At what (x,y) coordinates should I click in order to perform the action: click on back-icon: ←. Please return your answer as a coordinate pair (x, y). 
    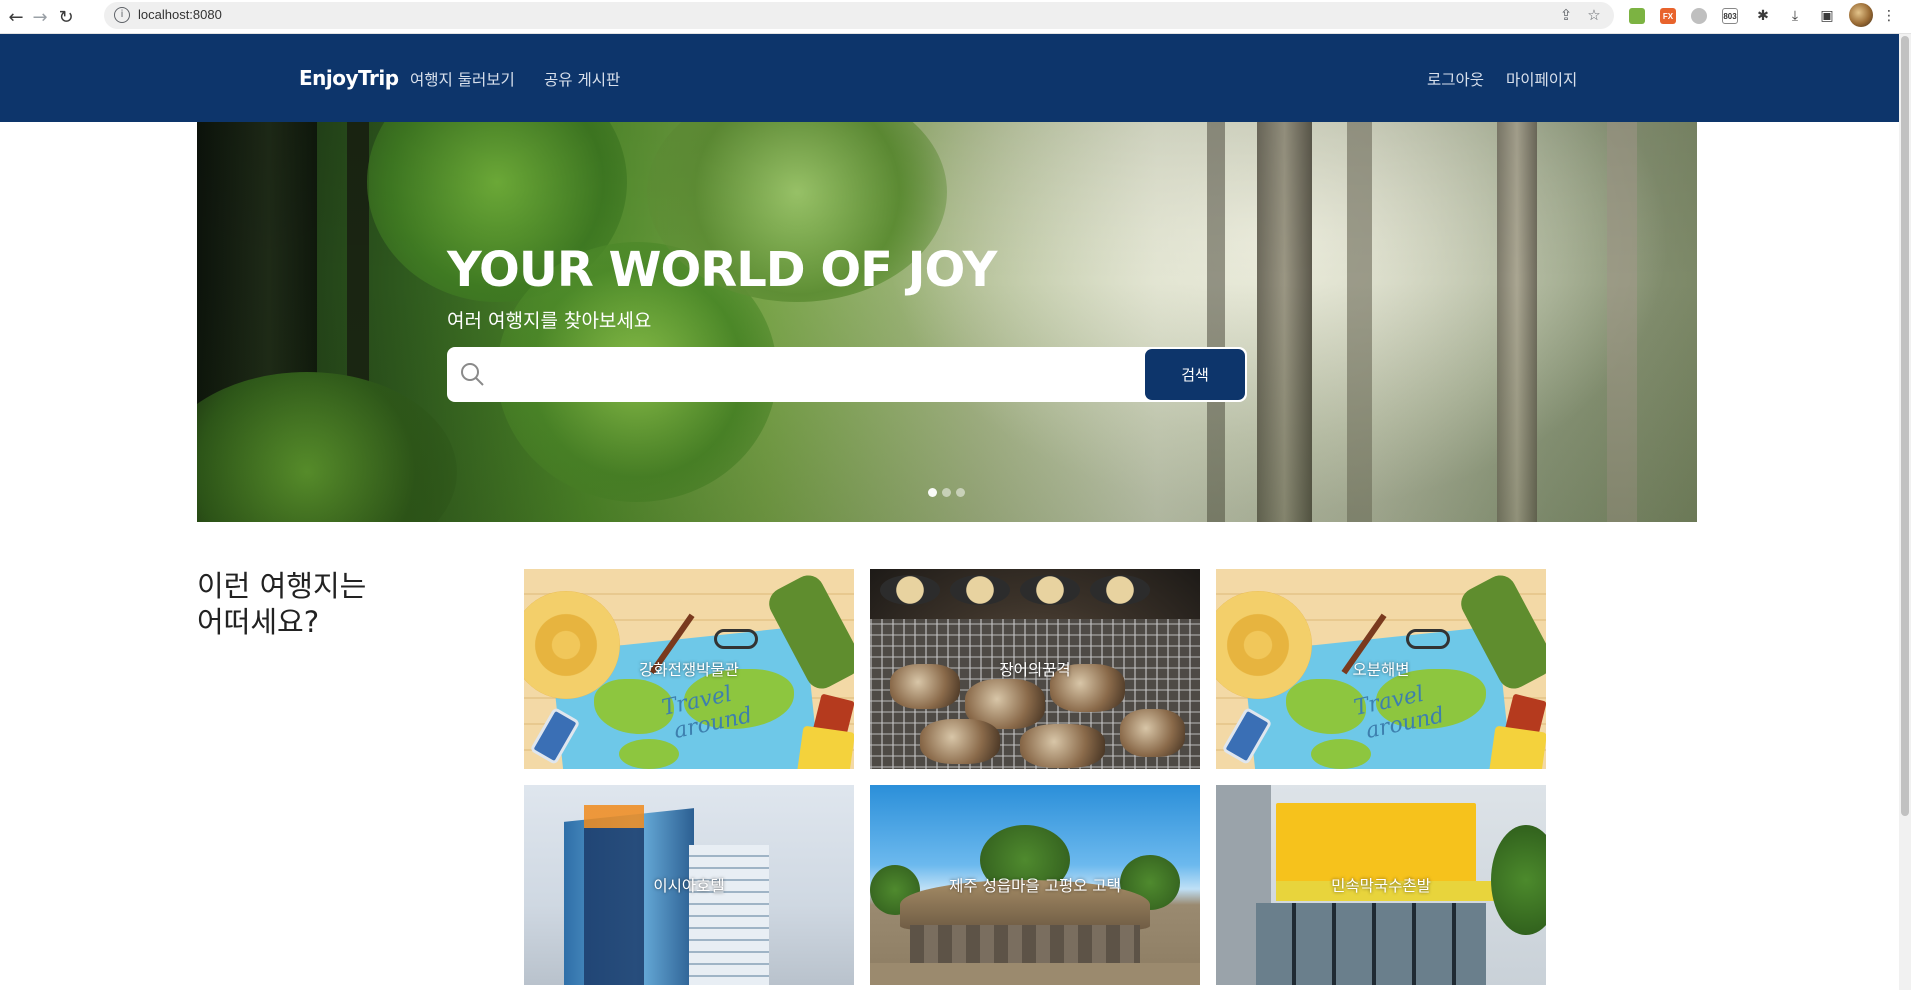
    Looking at the image, I should click on (16, 17).